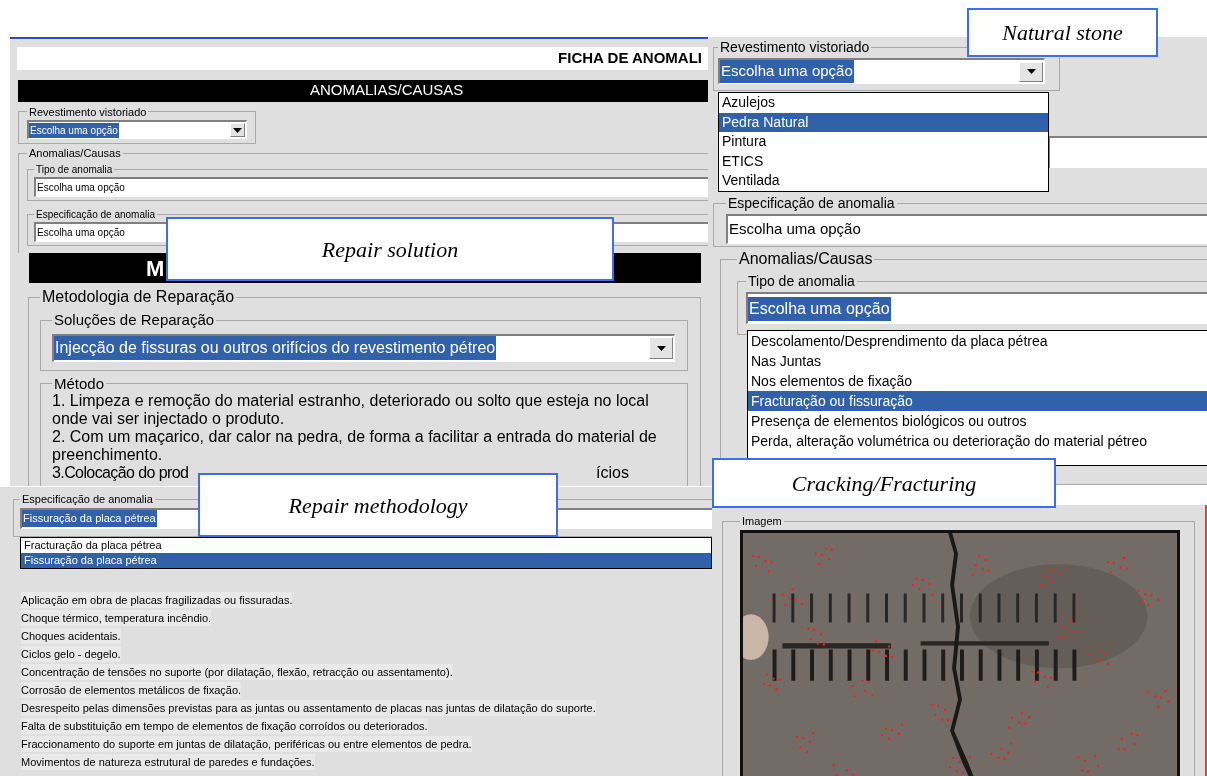  Describe the element at coordinates (138, 297) in the screenshot. I see `group-label: Metodologia de Reparação` at that location.